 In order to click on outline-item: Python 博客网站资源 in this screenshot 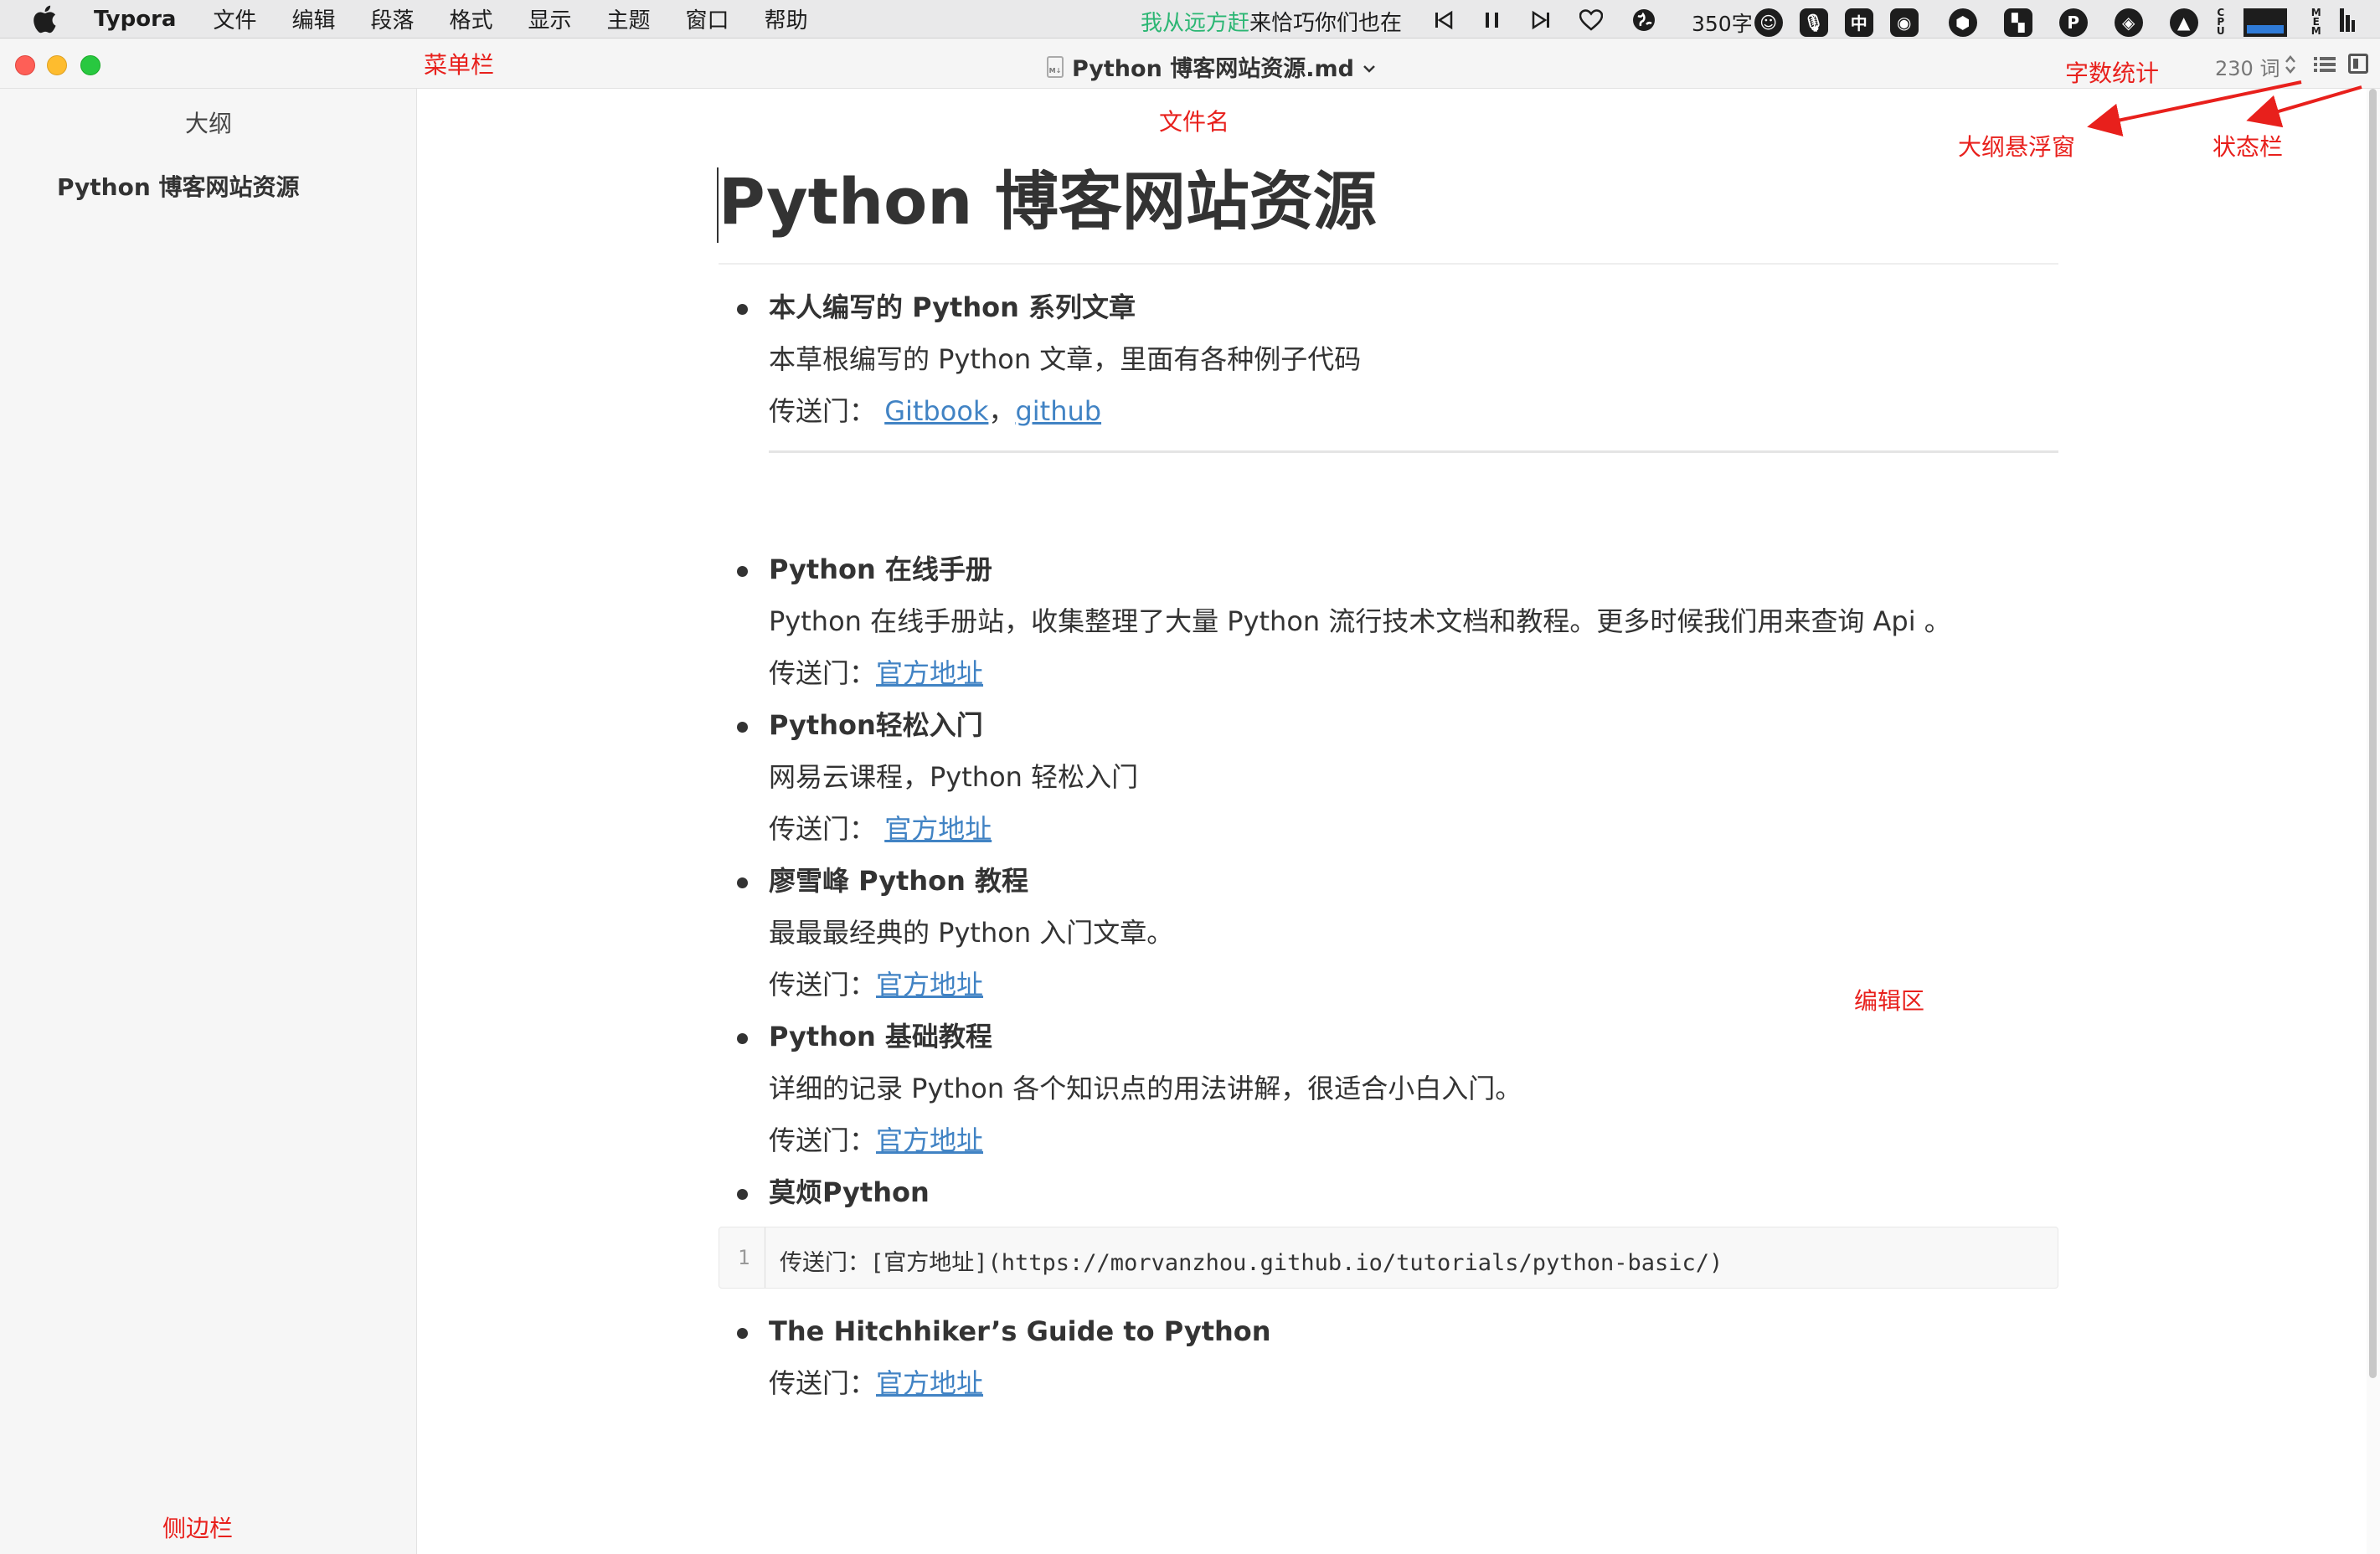, I will do `click(178, 186)`.